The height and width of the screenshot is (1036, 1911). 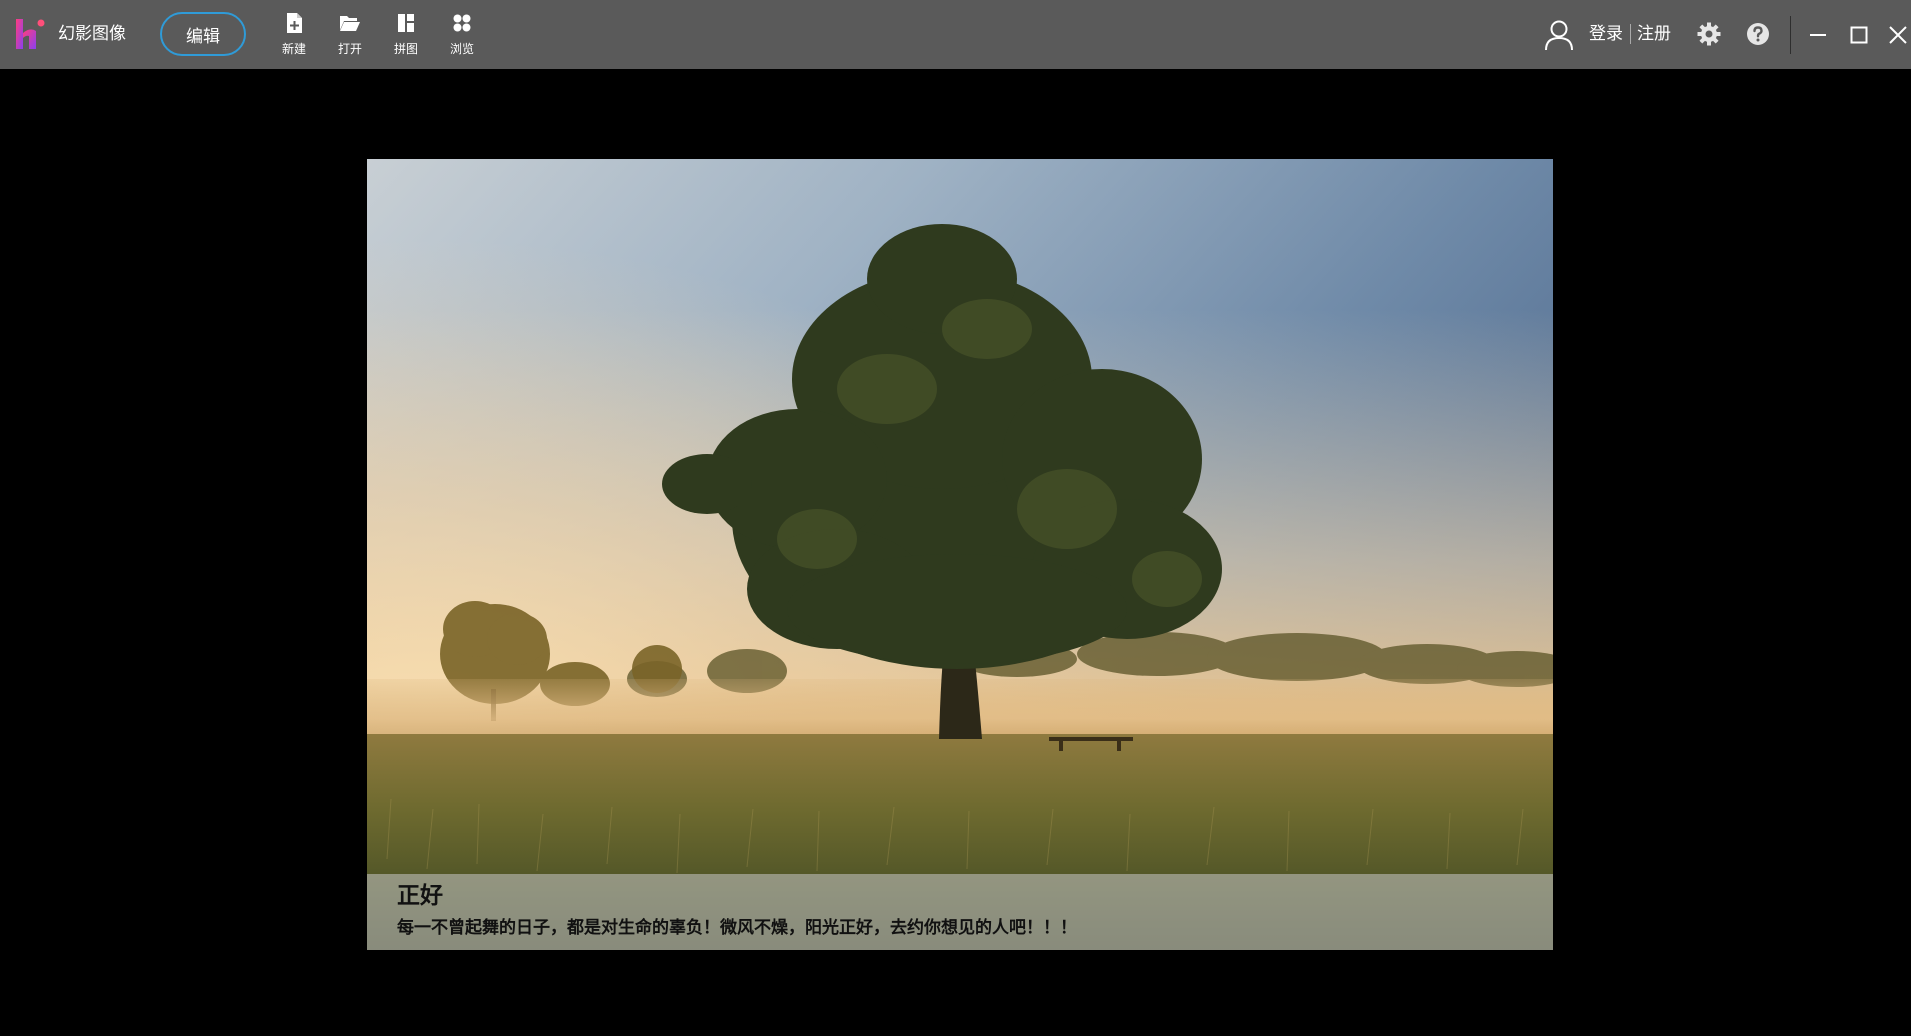 I want to click on new-file-icon, so click(x=294, y=23).